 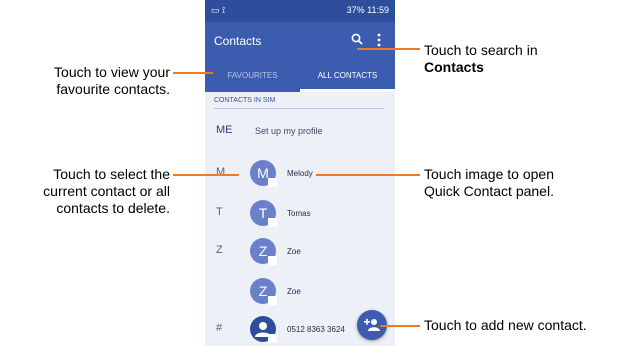 What do you see at coordinates (454, 67) in the screenshot?
I see `callout-search-bold: Contacts` at bounding box center [454, 67].